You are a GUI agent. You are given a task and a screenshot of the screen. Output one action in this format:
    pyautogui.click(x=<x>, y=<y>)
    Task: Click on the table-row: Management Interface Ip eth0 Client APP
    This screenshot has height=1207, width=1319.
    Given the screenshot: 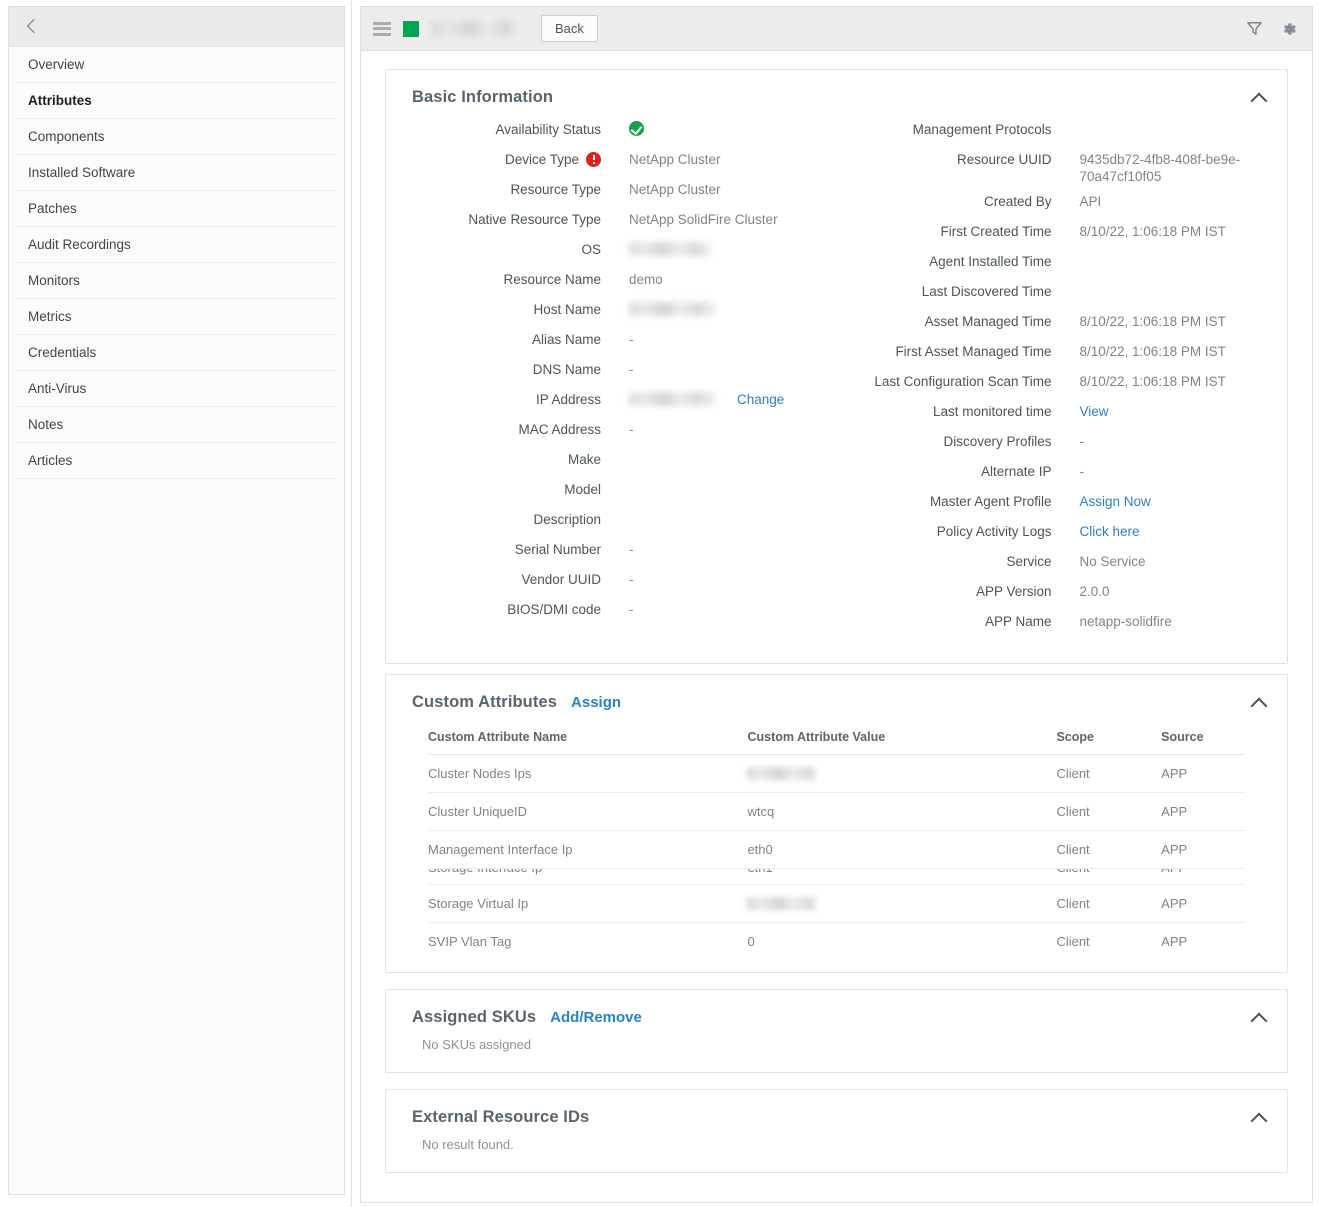 What is the action you would take?
    pyautogui.click(x=836, y=849)
    